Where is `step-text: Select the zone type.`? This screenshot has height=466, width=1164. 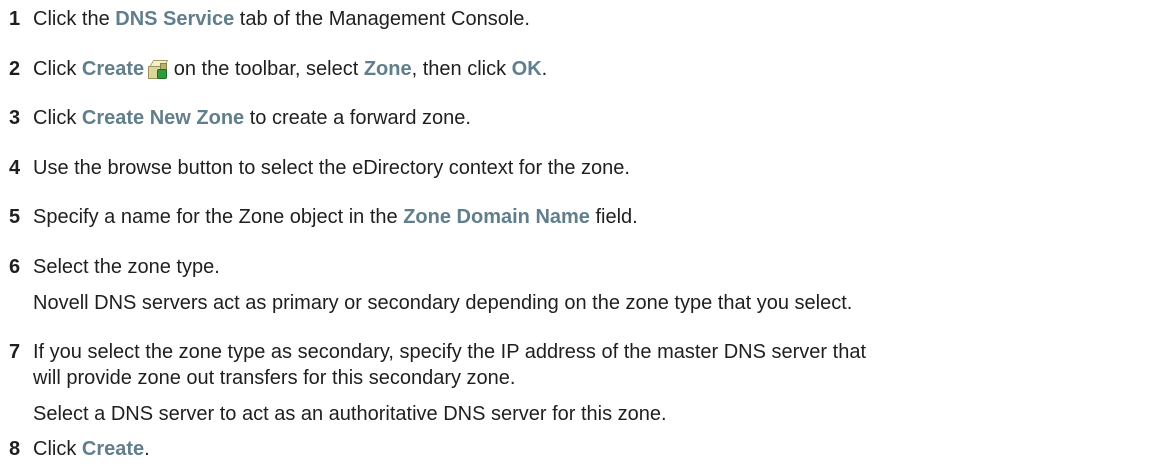
step-text: Select the zone type. is located at coordinates (126, 267).